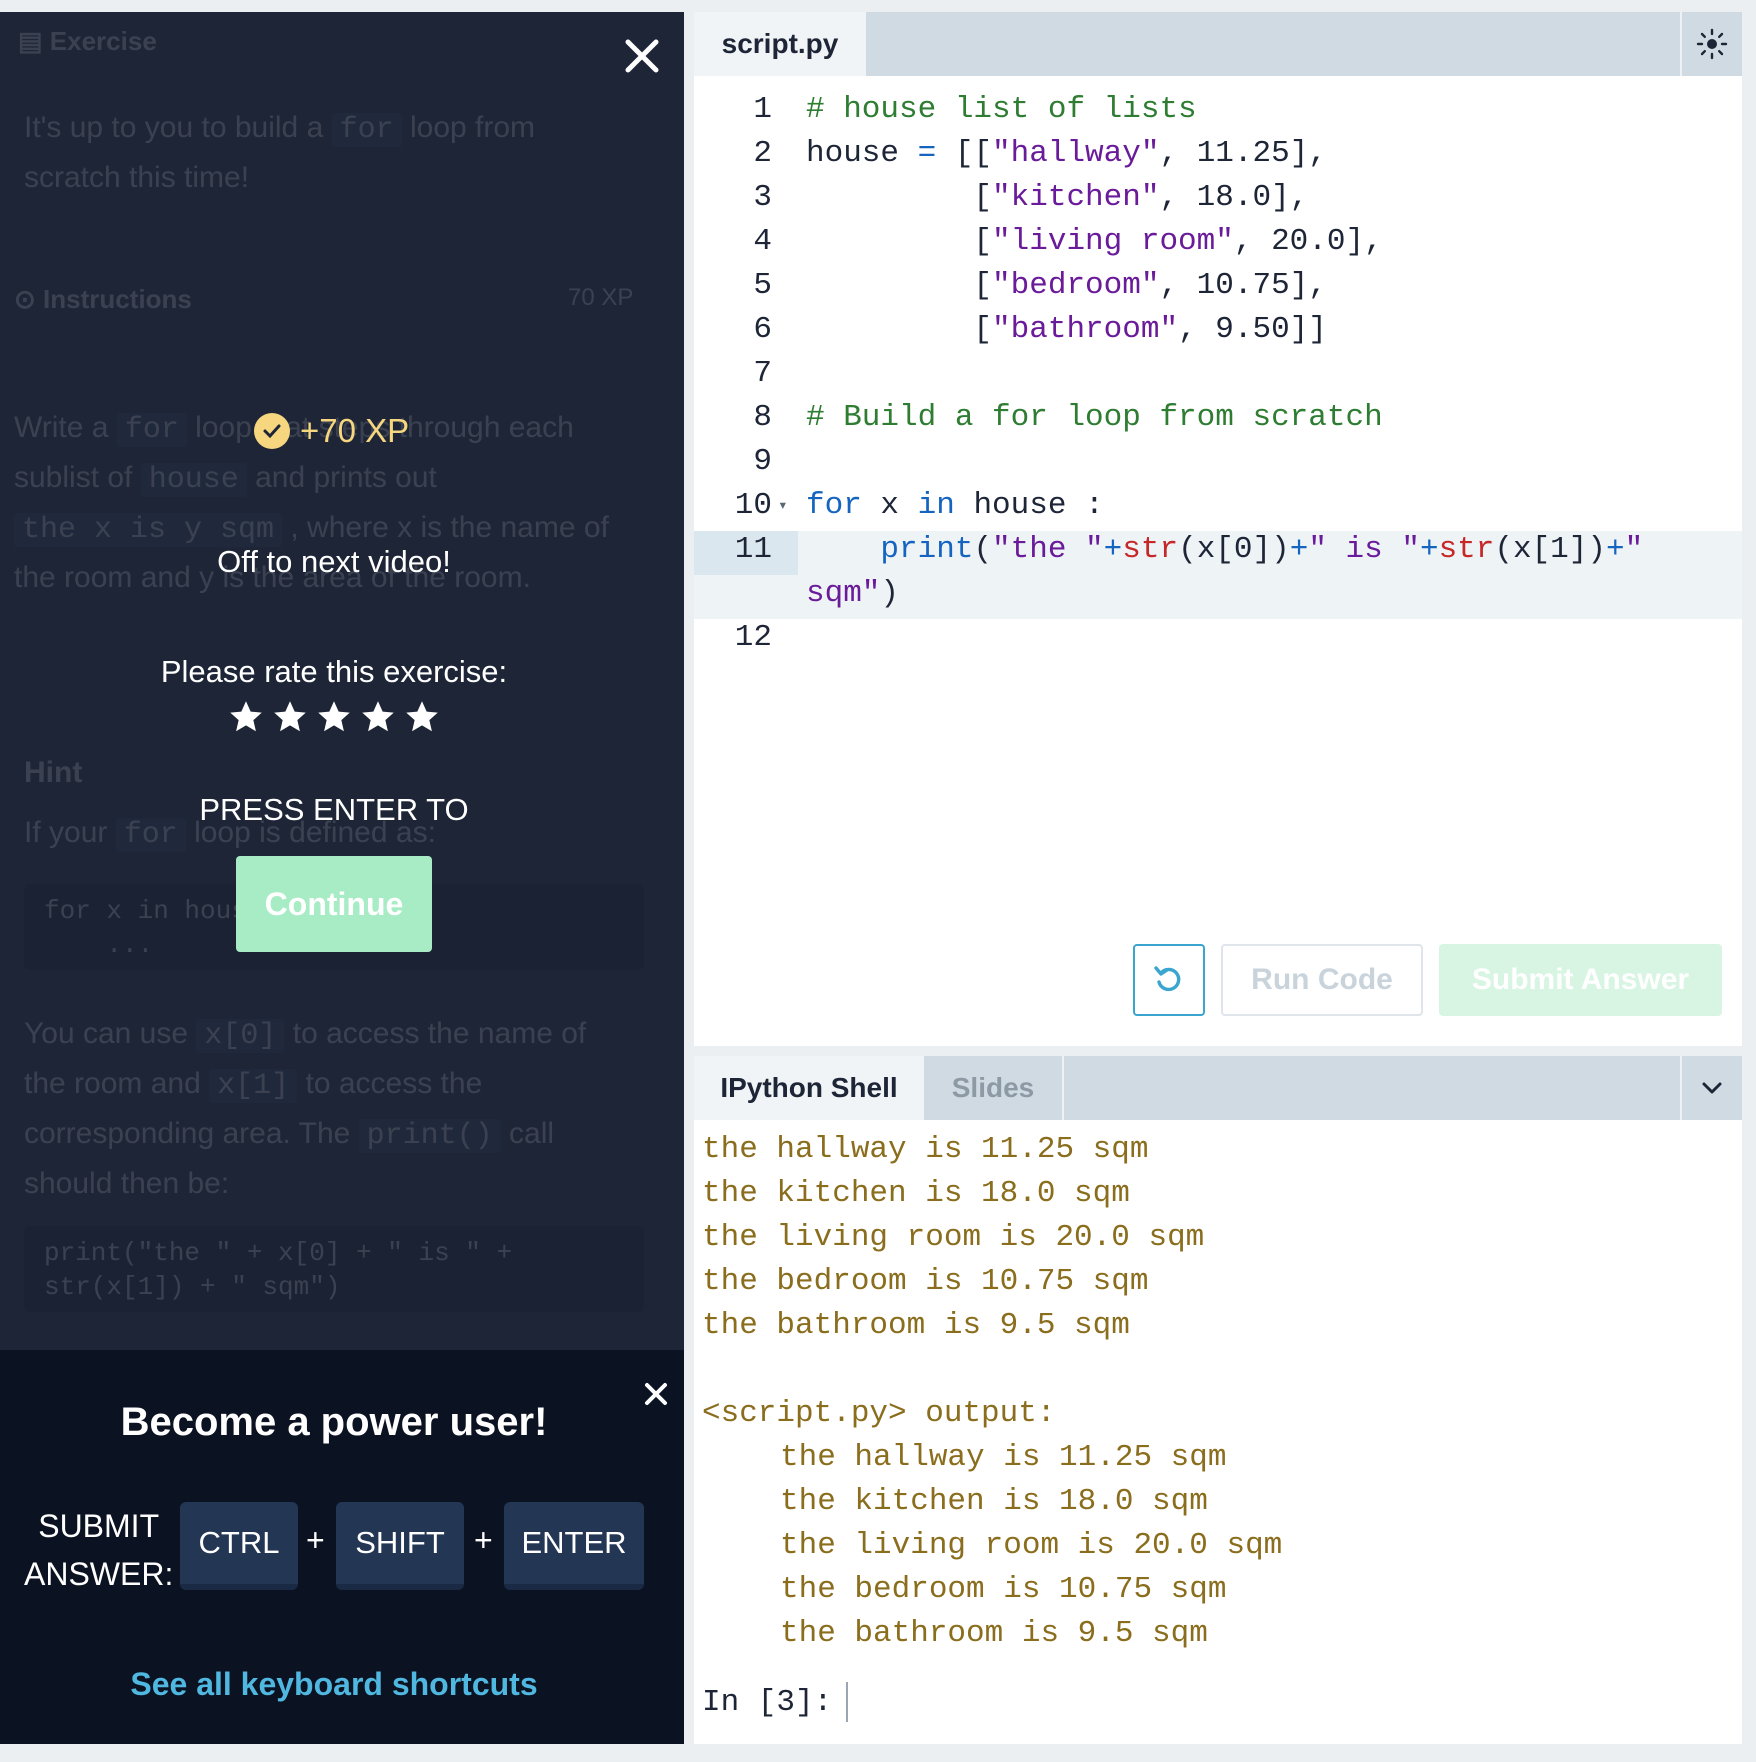  I want to click on xp-gained-text: +70 XP, so click(355, 430).